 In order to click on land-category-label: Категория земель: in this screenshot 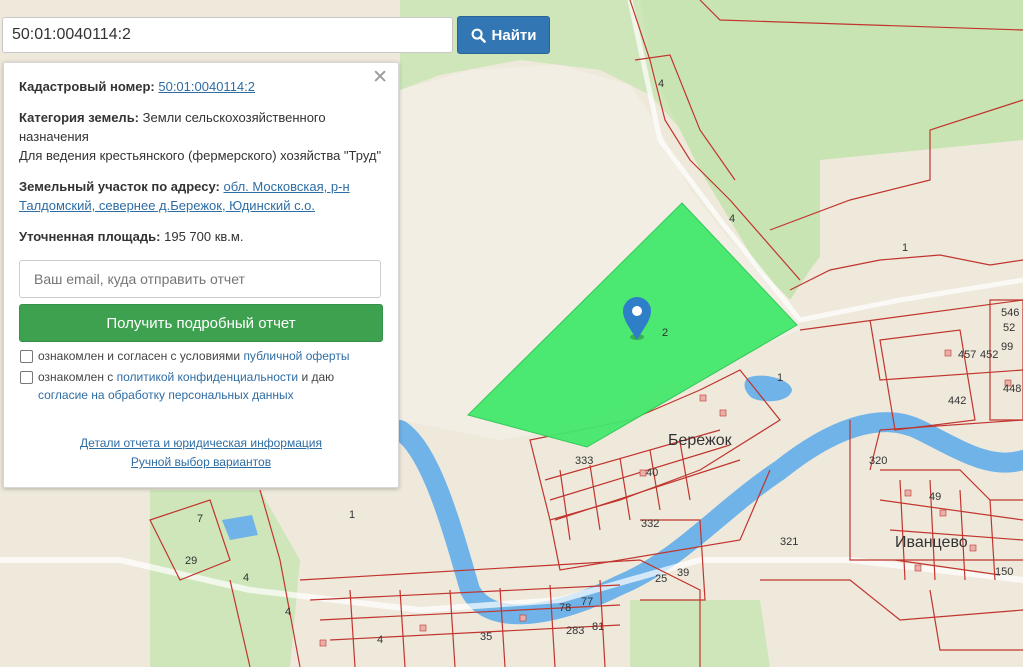, I will do `click(79, 117)`.